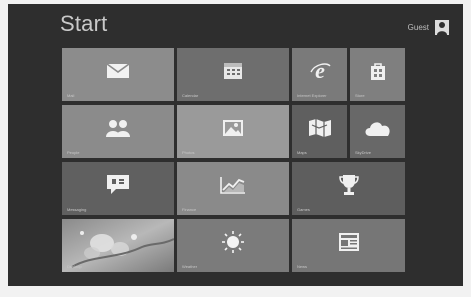 This screenshot has height=297, width=471. I want to click on tile-label-people: People, so click(73, 152).